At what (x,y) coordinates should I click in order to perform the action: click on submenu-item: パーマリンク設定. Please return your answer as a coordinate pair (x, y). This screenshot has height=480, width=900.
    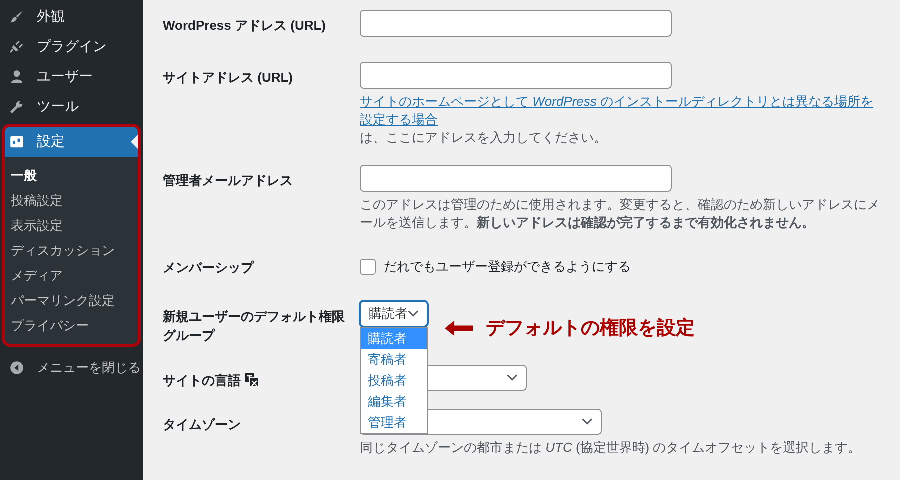
    Looking at the image, I should click on (71, 300).